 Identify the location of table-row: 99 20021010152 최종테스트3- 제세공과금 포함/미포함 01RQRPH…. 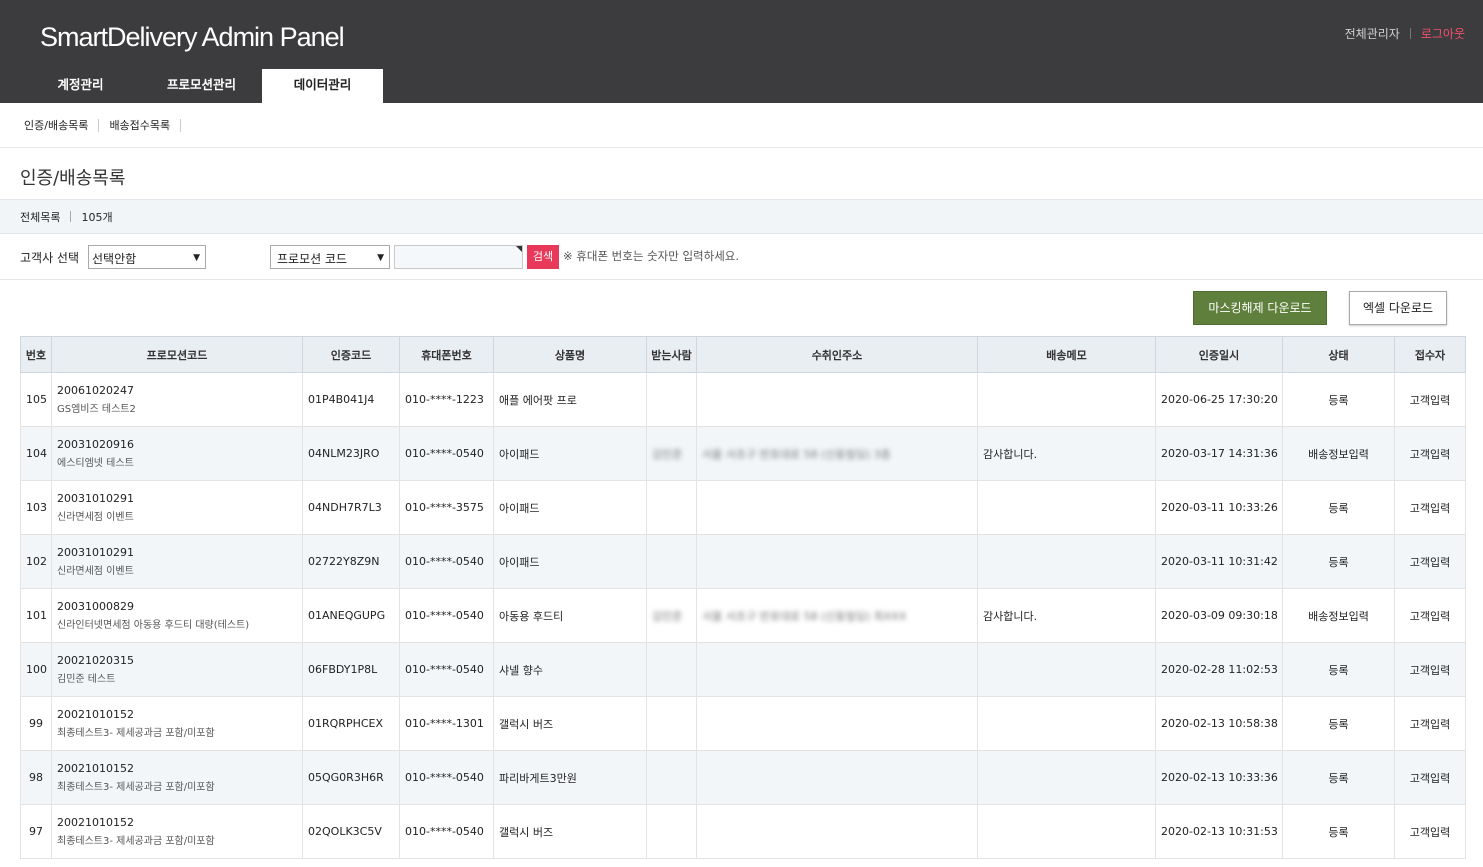
(743, 723).